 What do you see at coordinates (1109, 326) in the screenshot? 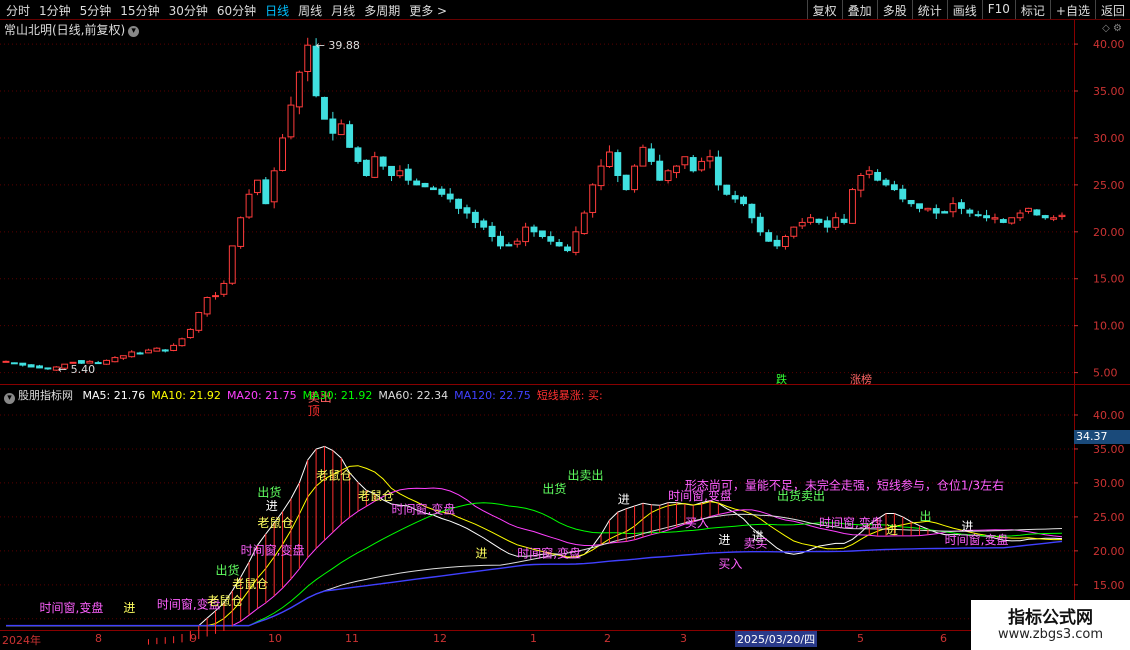
I see `main-y-tick-6: 10.00` at bounding box center [1109, 326].